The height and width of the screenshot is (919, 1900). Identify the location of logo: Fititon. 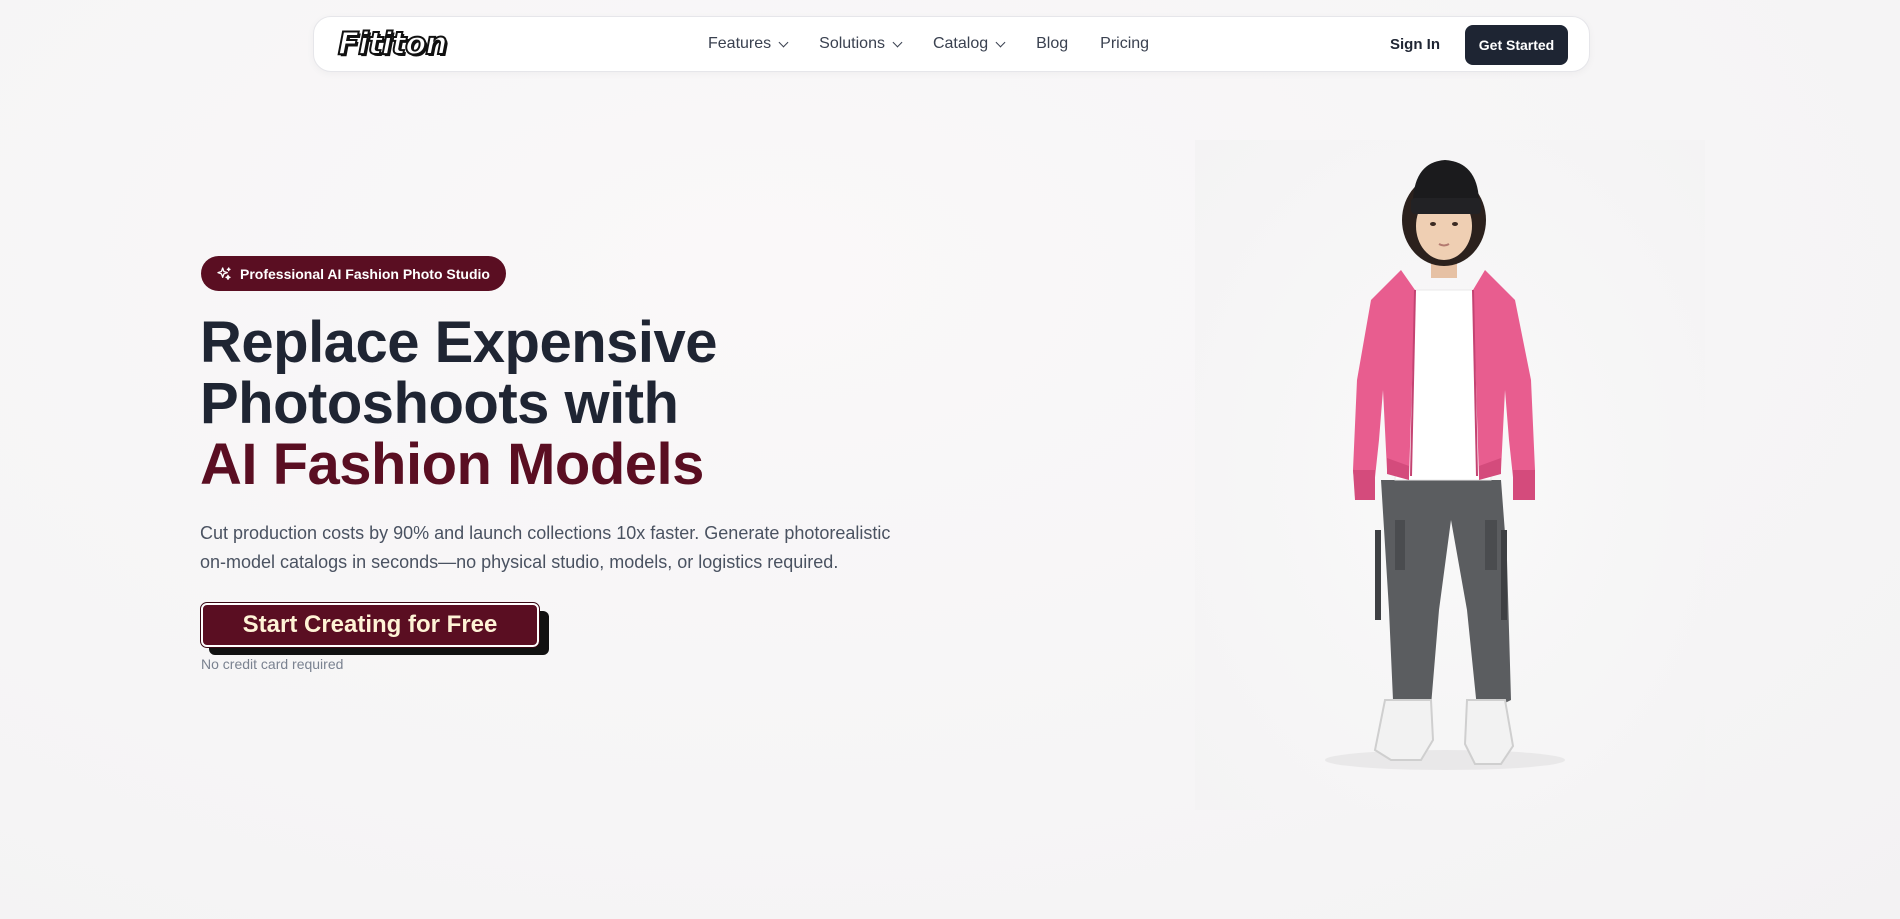
(392, 44).